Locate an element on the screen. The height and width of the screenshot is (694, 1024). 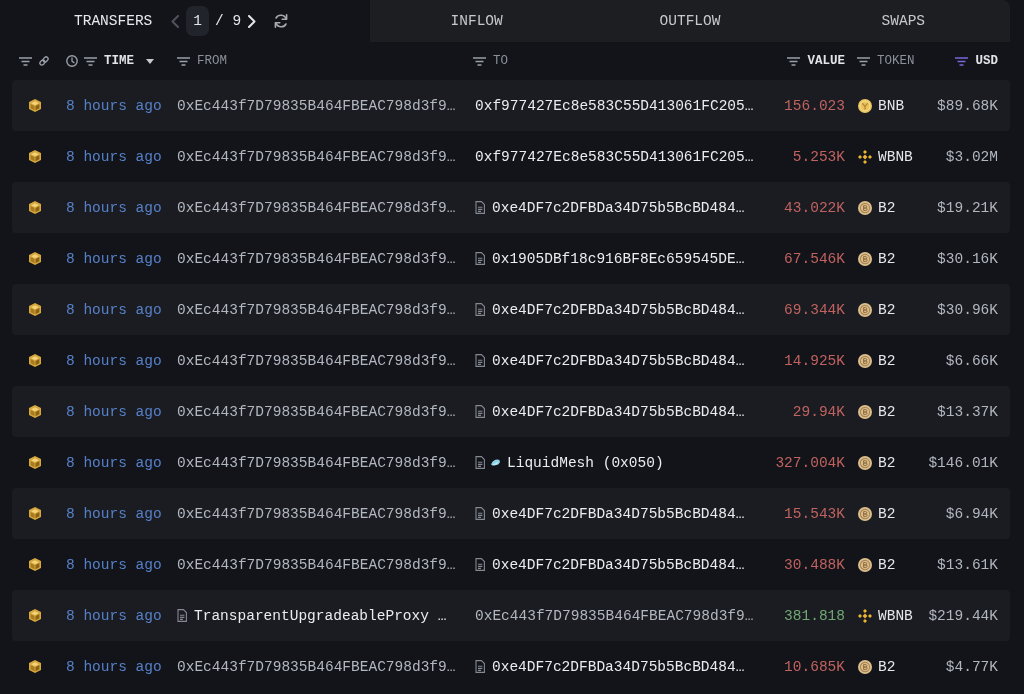
page-field: 1 is located at coordinates (198, 21).